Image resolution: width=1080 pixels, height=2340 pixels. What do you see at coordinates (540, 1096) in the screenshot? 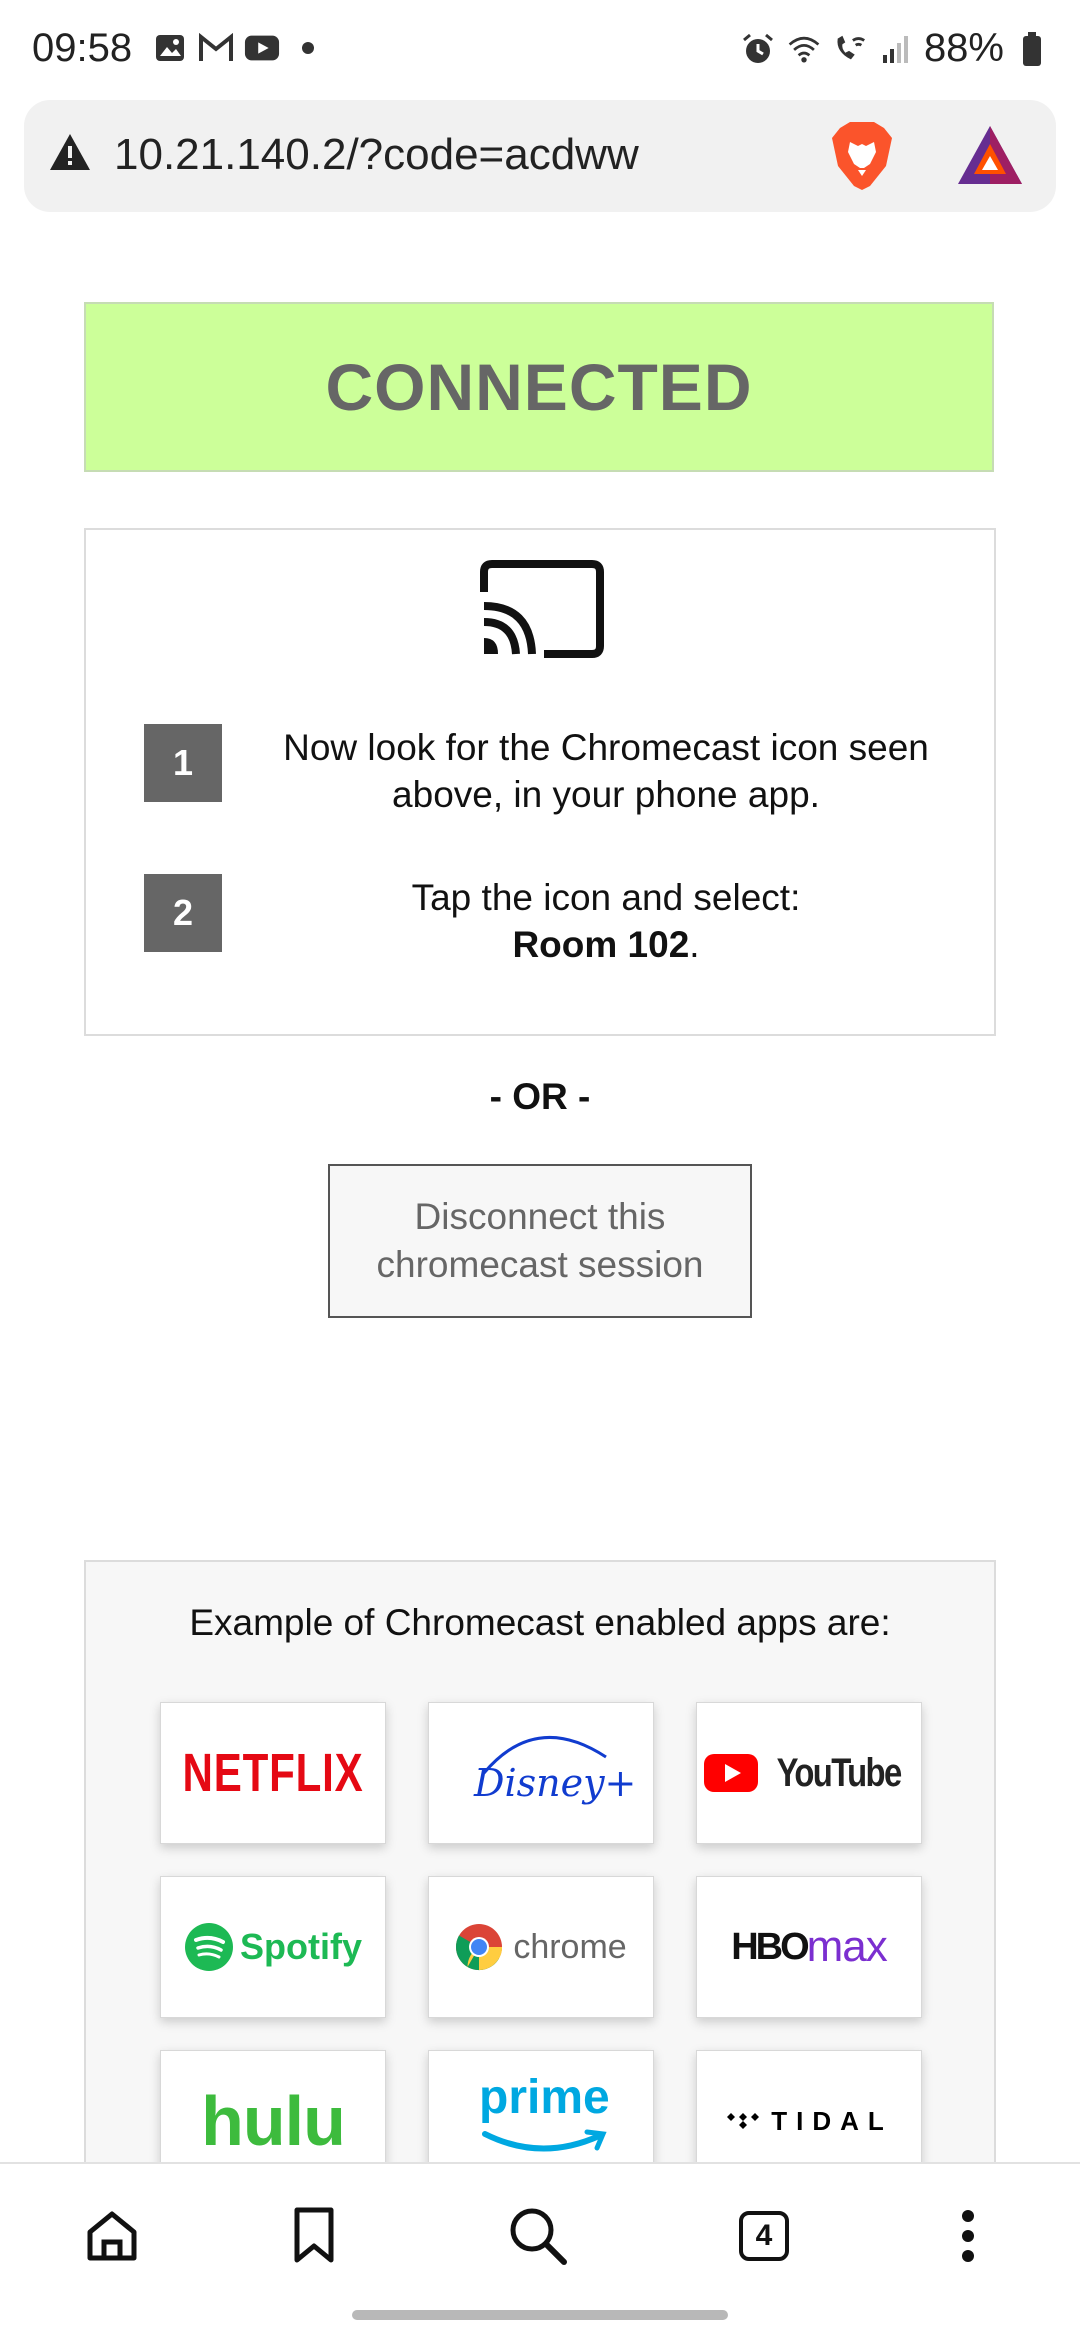
I see `or-separator: - OR -` at bounding box center [540, 1096].